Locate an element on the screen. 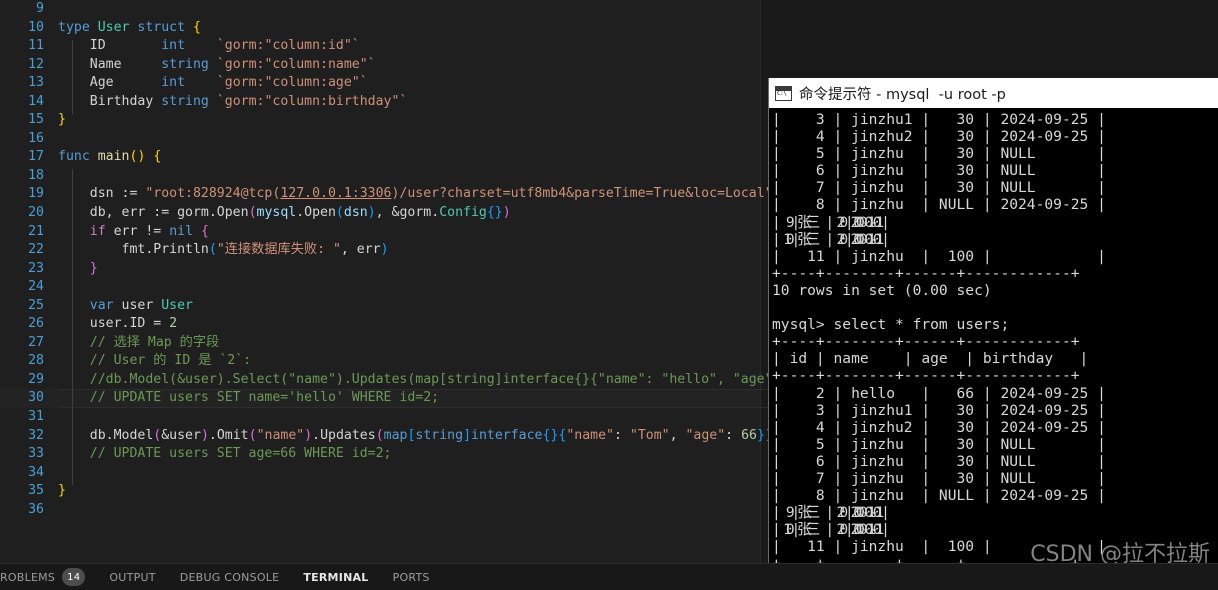 The width and height of the screenshot is (1218, 590). panel-tab-label: DEBUG CONSOLE is located at coordinates (229, 577).